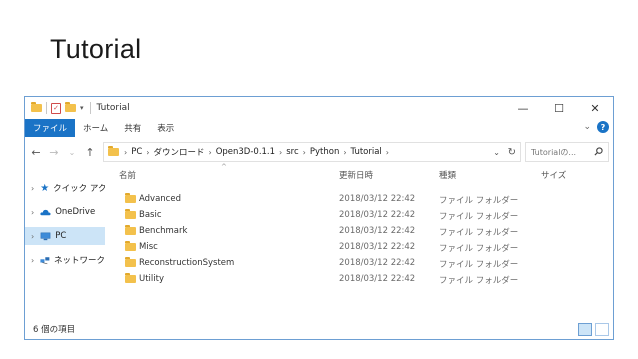 This screenshot has height=359, width=638. I want to click on ribbon-right: ⌄ ?, so click(596, 127).